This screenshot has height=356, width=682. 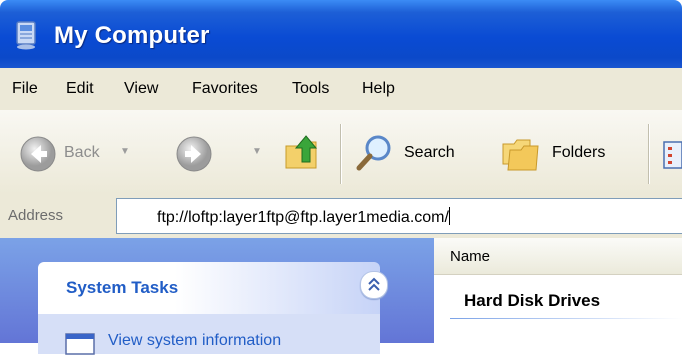 What do you see at coordinates (301, 152) in the screenshot?
I see `up-folder-icon` at bounding box center [301, 152].